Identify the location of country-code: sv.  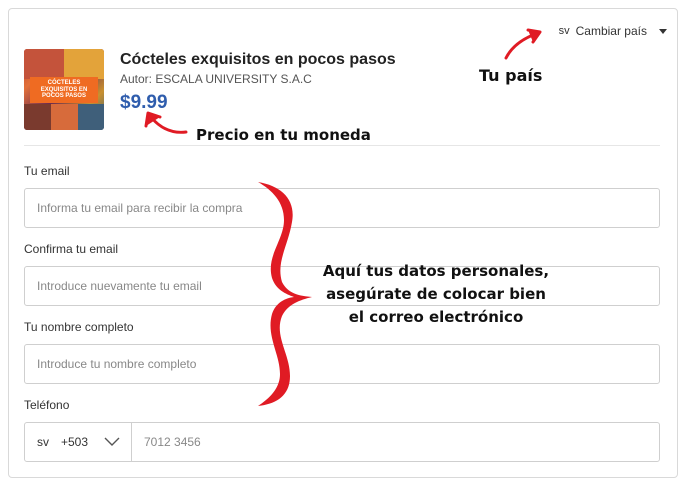
(564, 31).